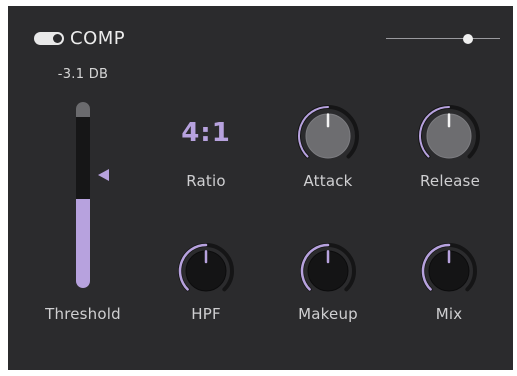 The image size is (517, 376). Describe the element at coordinates (328, 181) in the screenshot. I see `attack-label: Attack` at that location.